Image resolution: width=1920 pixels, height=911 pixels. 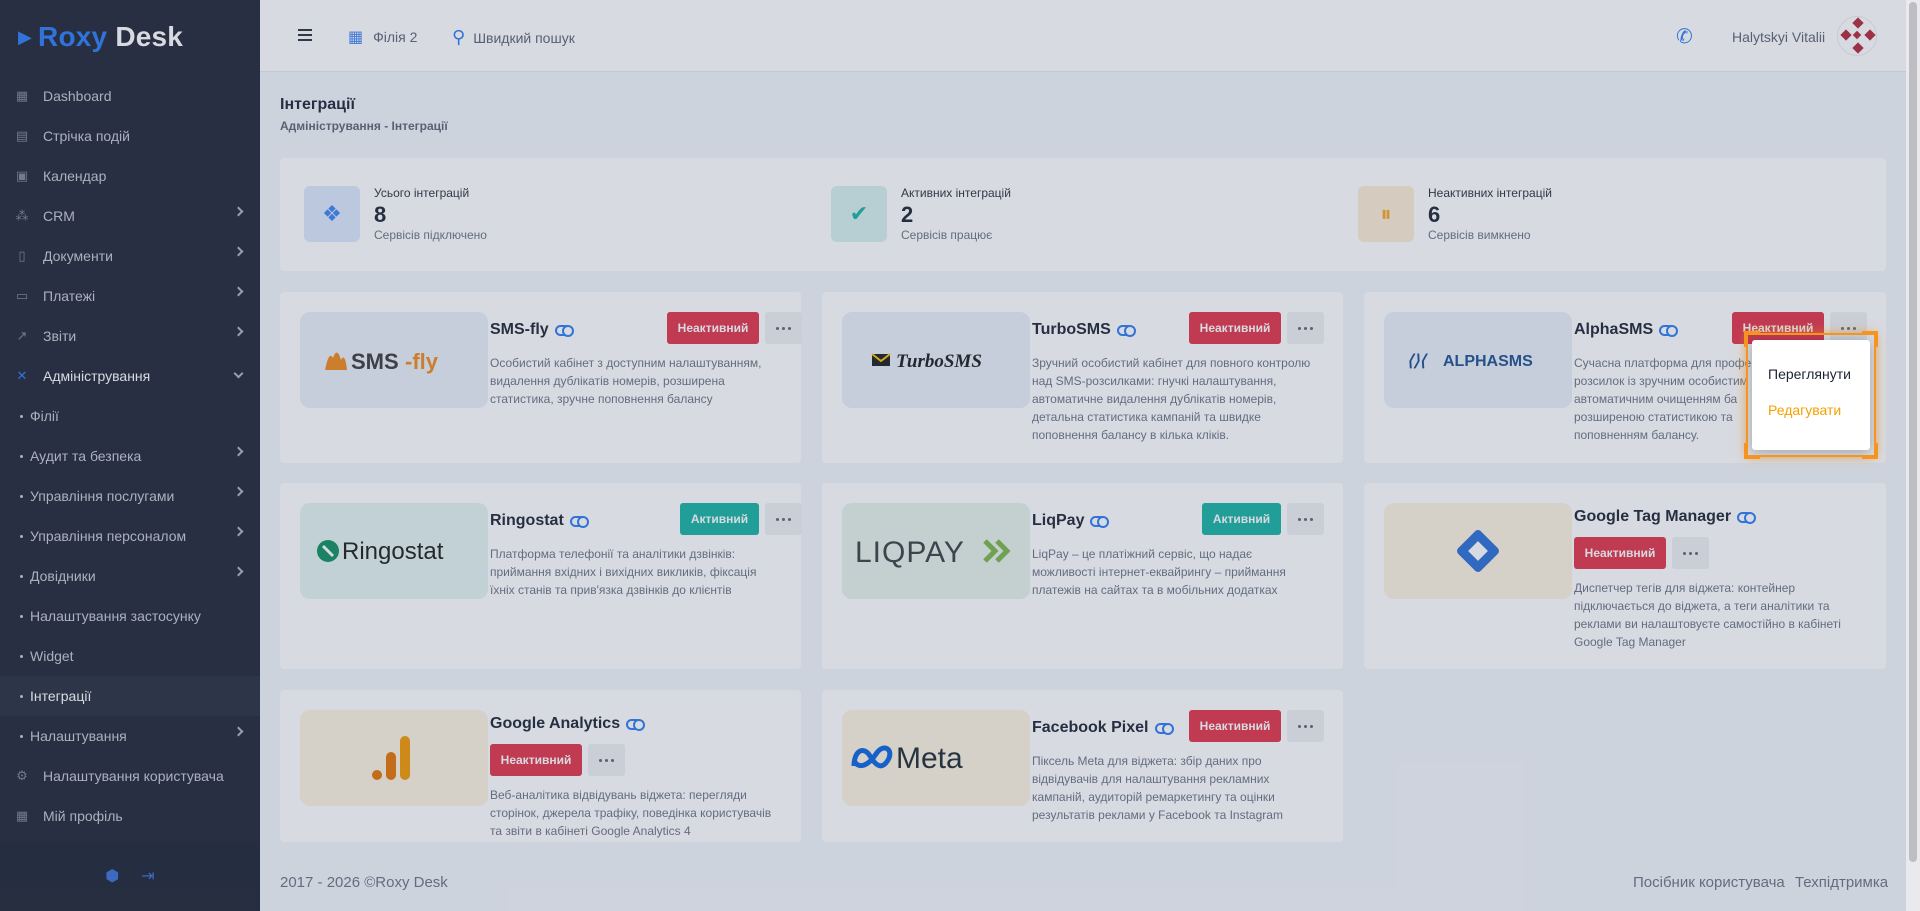 What do you see at coordinates (22, 135) in the screenshot?
I see `feed-icon: ▤` at bounding box center [22, 135].